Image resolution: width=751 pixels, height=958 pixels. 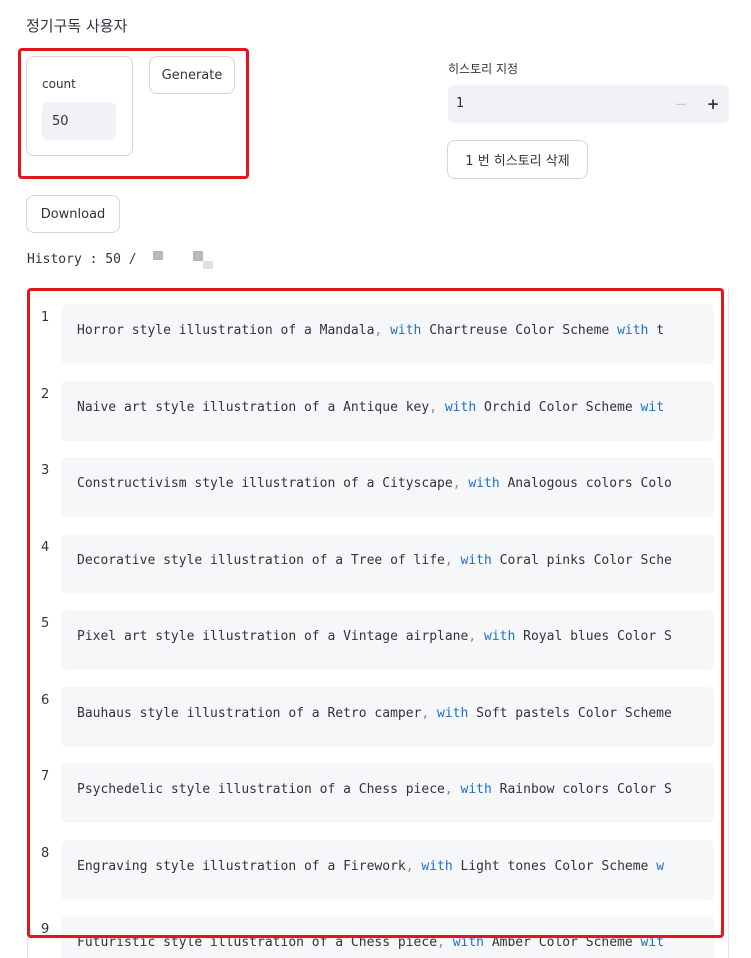 What do you see at coordinates (79, 121) in the screenshot?
I see `count-input` at bounding box center [79, 121].